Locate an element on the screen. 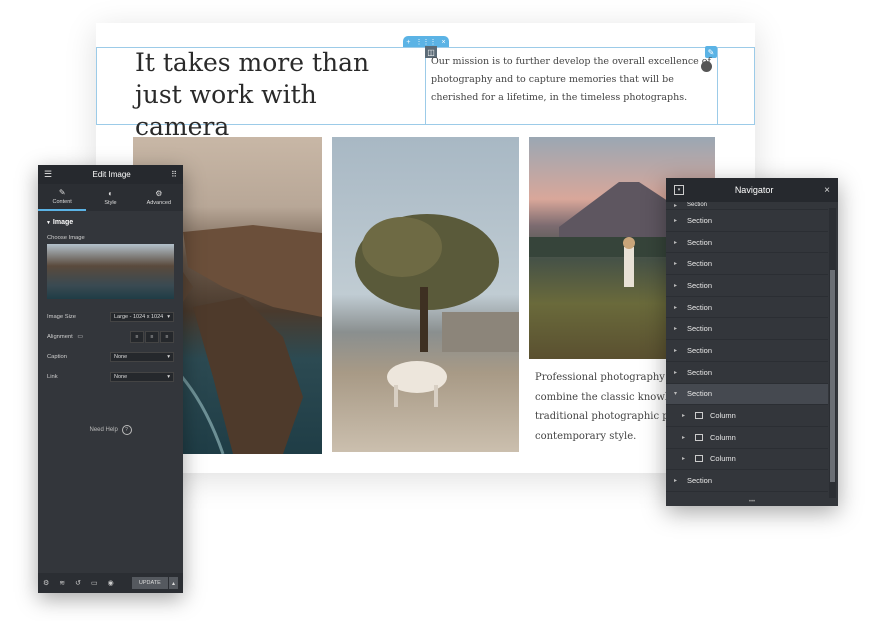 The height and width of the screenshot is (621, 869). update-options-icon: ▴ is located at coordinates (173, 583).